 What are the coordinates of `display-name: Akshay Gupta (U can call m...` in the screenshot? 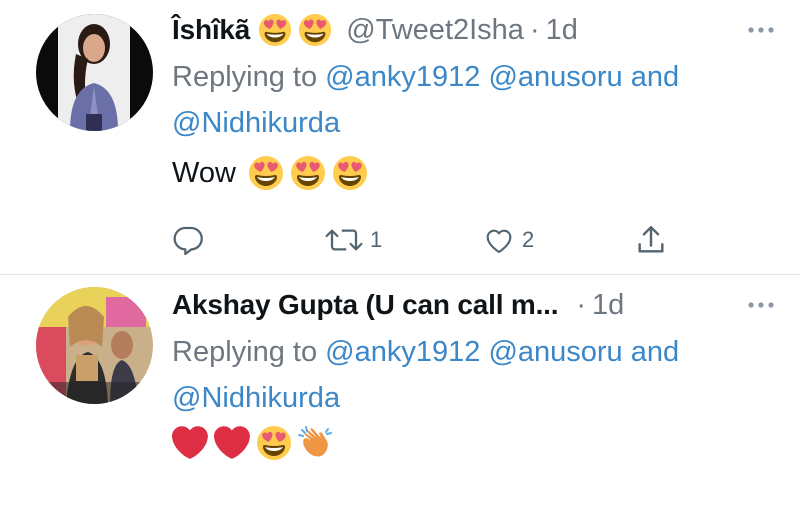 It's located at (365, 305).